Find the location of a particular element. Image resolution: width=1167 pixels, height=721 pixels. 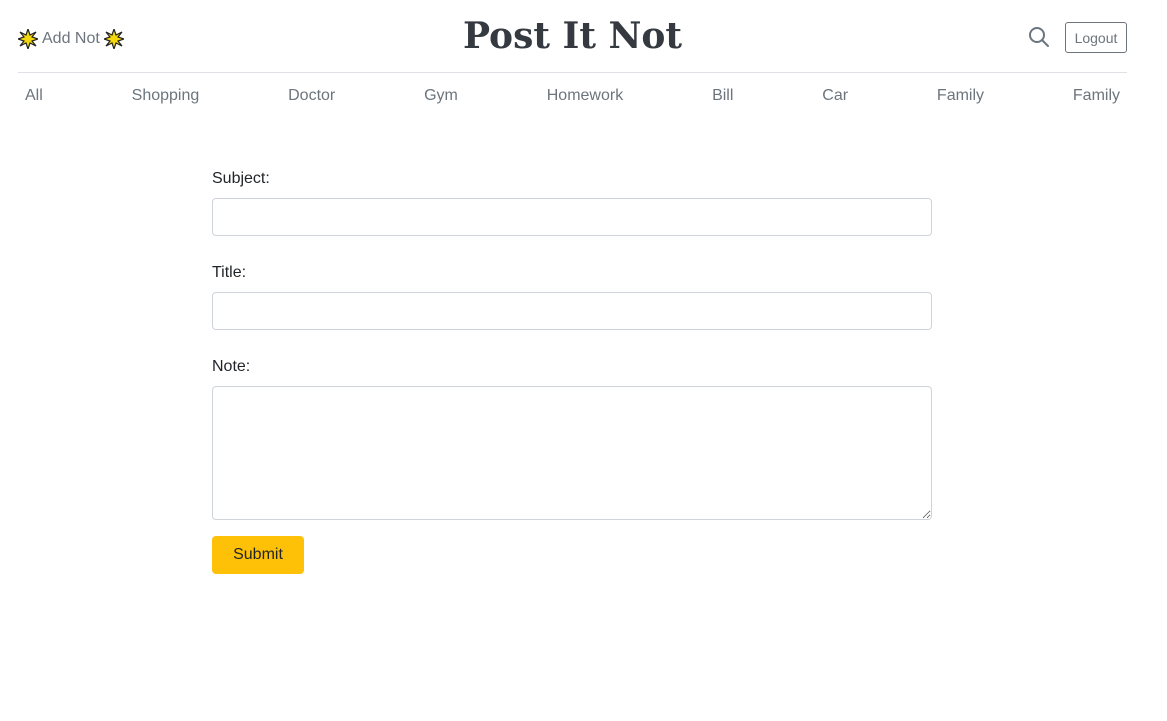

nav-item-homework: Homework is located at coordinates (585, 96).